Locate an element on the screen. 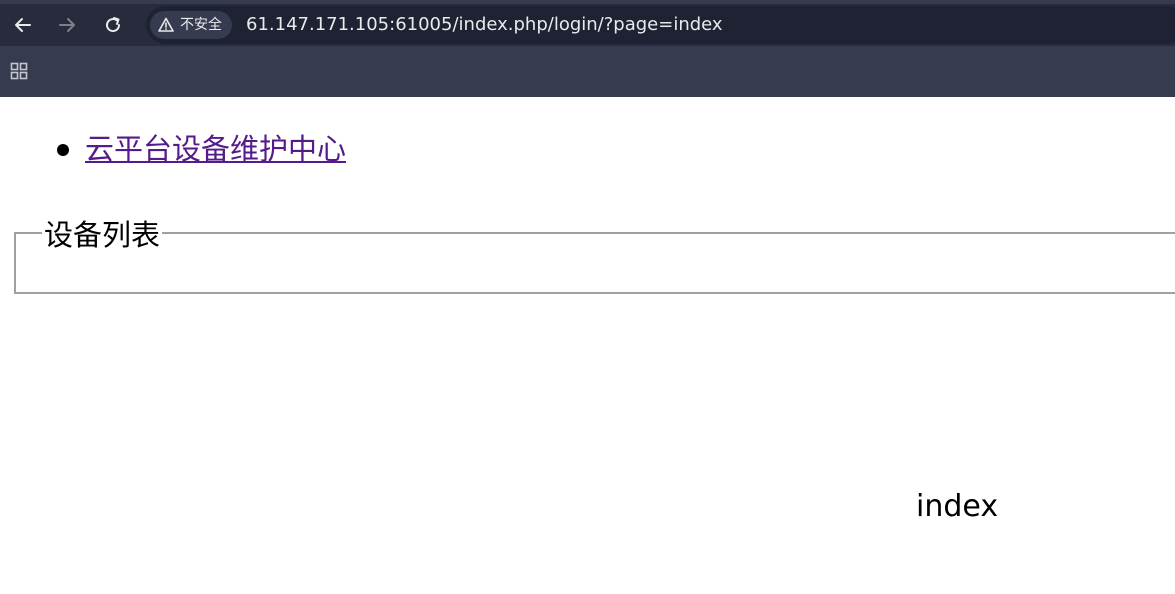  arrow-right-icon is located at coordinates (67, 25).